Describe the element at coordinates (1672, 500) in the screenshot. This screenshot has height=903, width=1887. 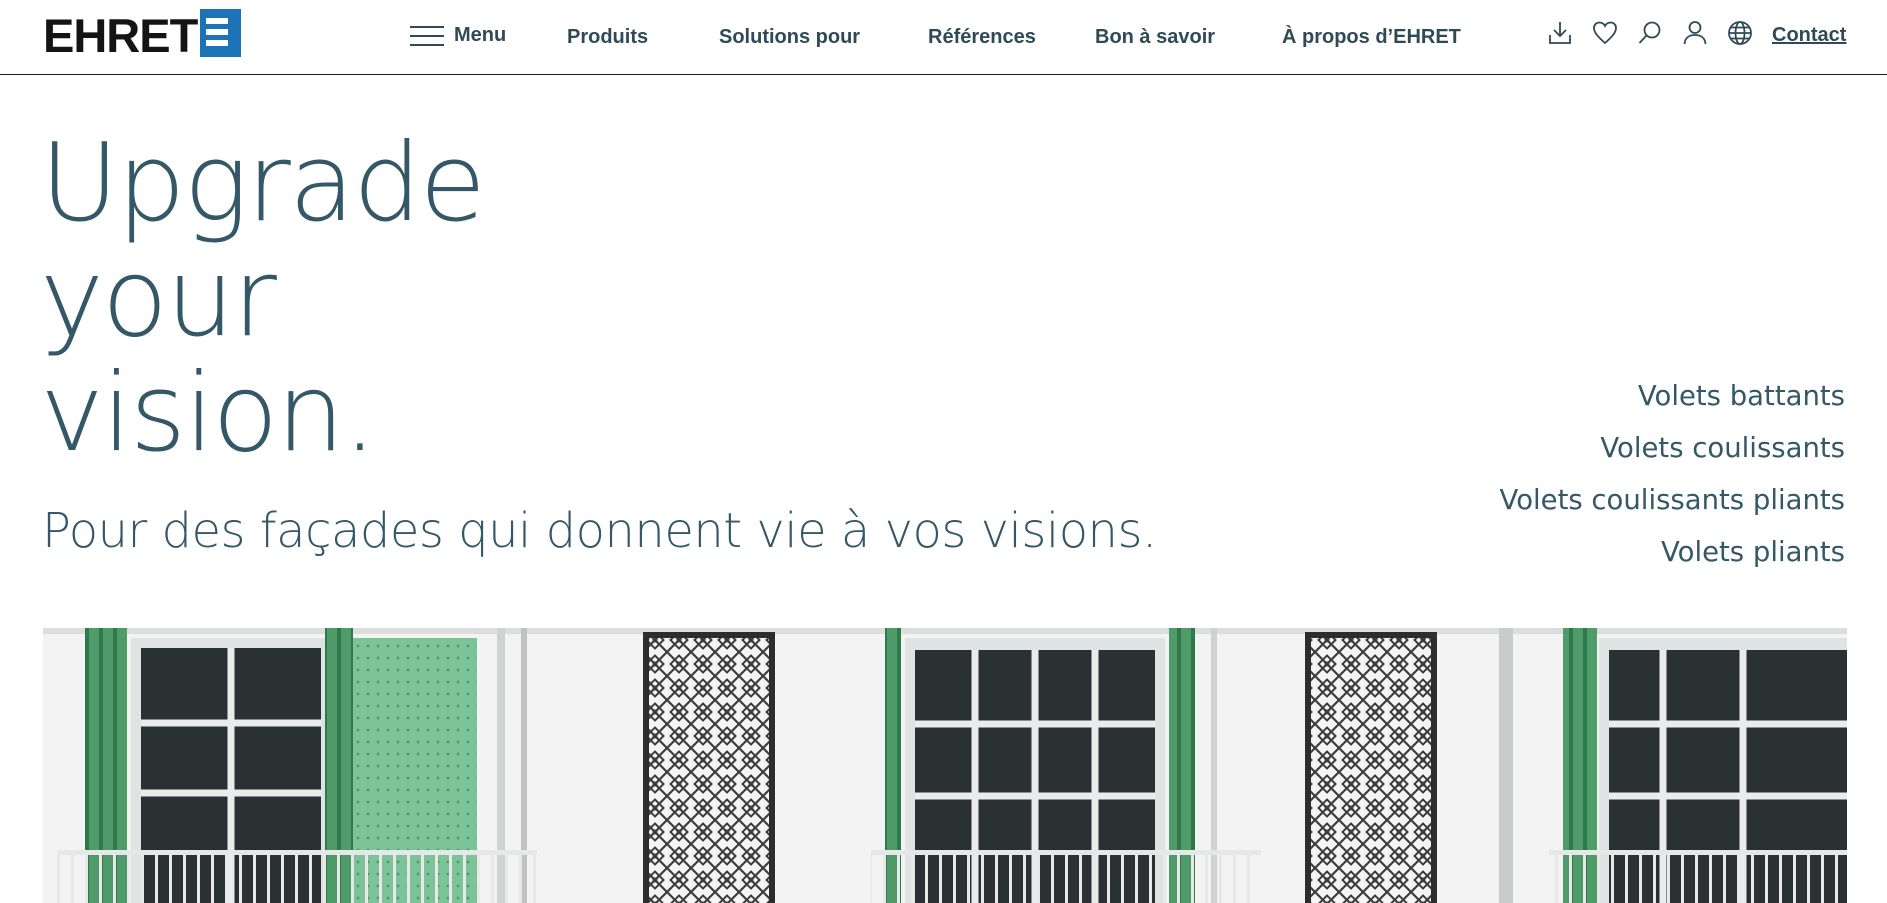
I see `link-volets-coulissants-pliants: Volets coulissants pliants` at that location.